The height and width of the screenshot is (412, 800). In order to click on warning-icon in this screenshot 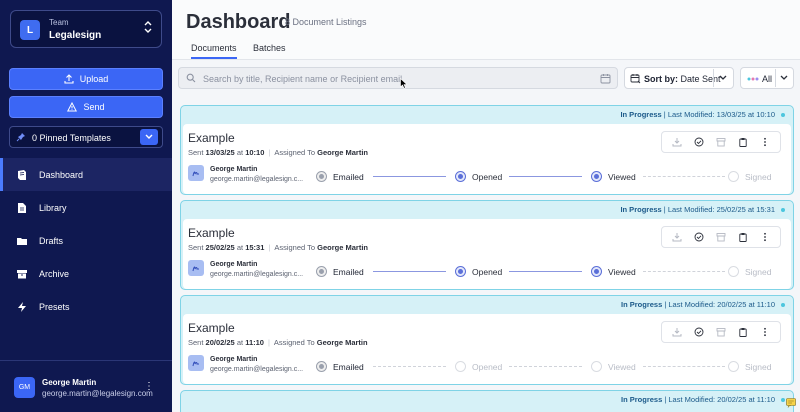, I will do `click(72, 107)`.